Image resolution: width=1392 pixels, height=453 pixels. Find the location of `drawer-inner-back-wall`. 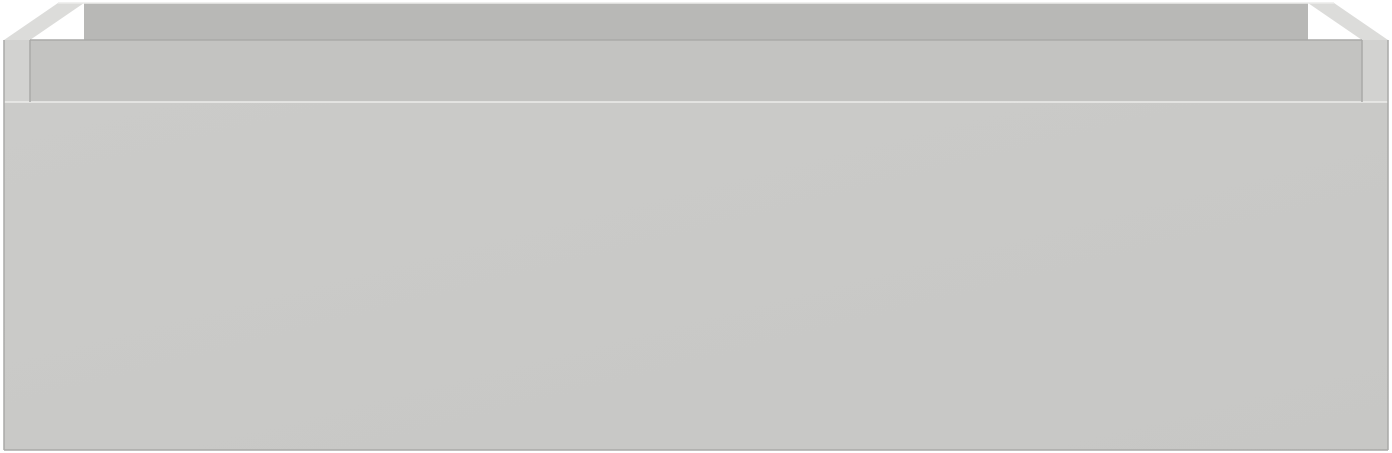

drawer-inner-back-wall is located at coordinates (696, 21).